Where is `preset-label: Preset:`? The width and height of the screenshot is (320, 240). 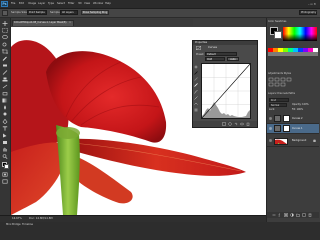
preset-label: Preset: is located at coordinates (200, 54).